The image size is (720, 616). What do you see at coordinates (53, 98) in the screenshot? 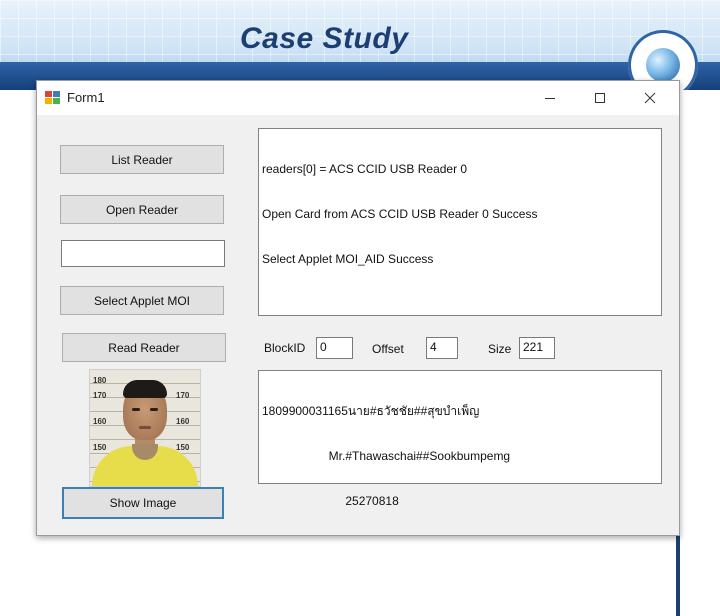
I see `app-icon` at bounding box center [53, 98].